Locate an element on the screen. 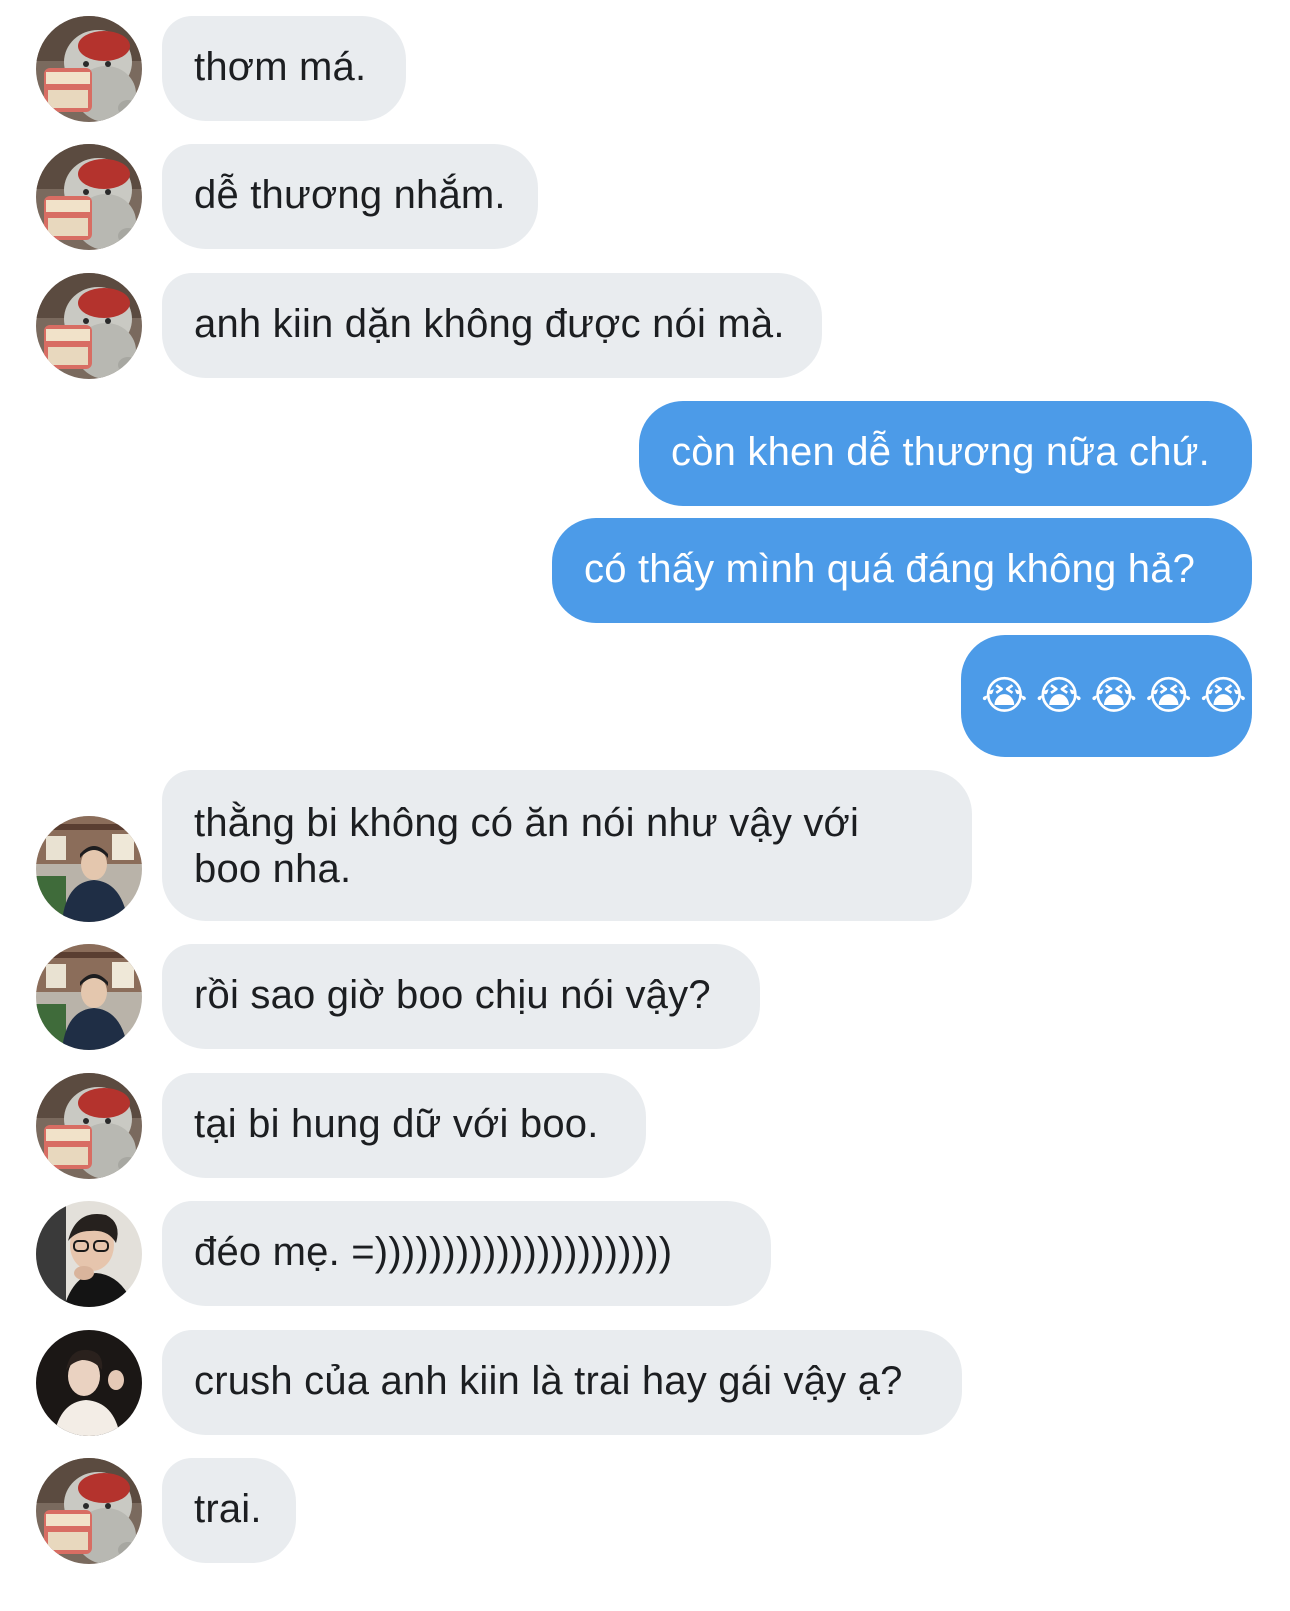  incoming-message-bubble: dễ thương nhắm. is located at coordinates (350, 196).